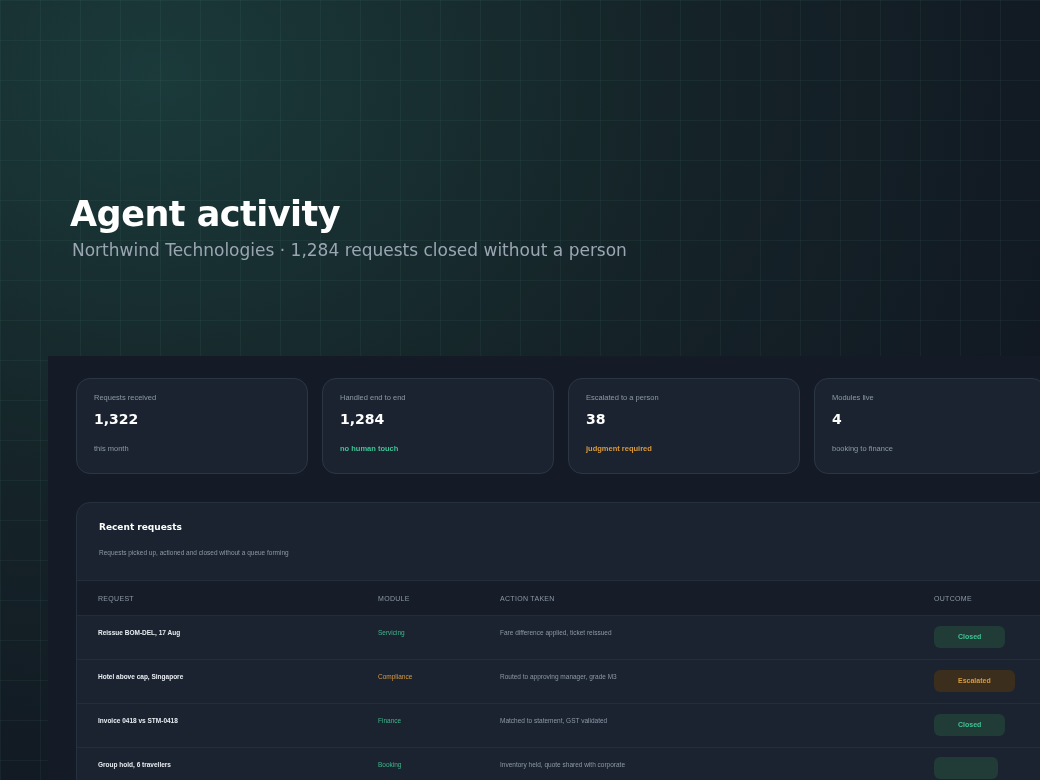 The height and width of the screenshot is (780, 1040). What do you see at coordinates (206, 214) in the screenshot?
I see `page-title: Agent activity` at bounding box center [206, 214].